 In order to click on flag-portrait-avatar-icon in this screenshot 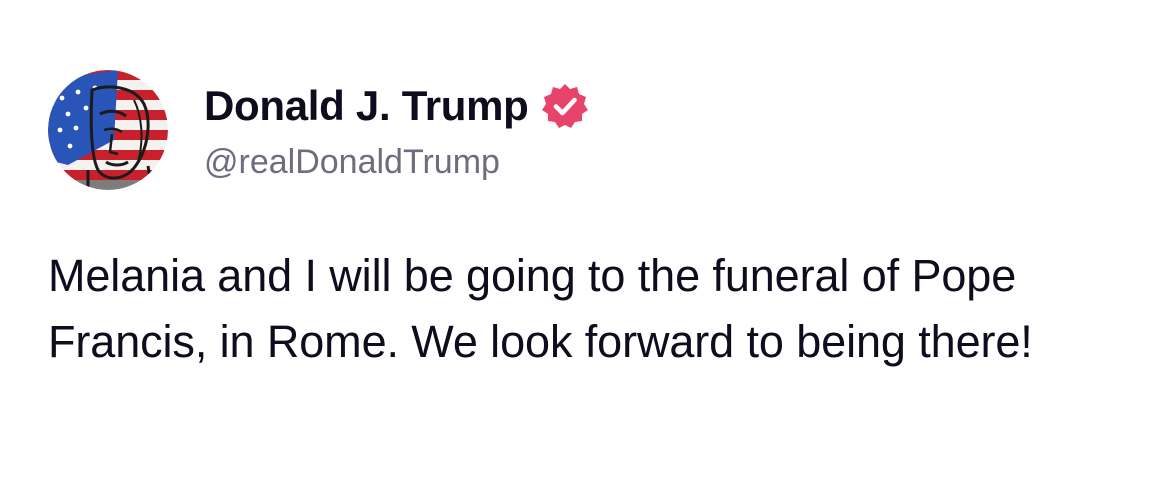, I will do `click(108, 130)`.